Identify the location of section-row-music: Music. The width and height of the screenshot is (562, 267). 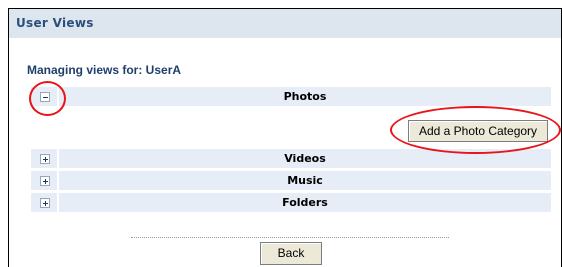
(291, 180).